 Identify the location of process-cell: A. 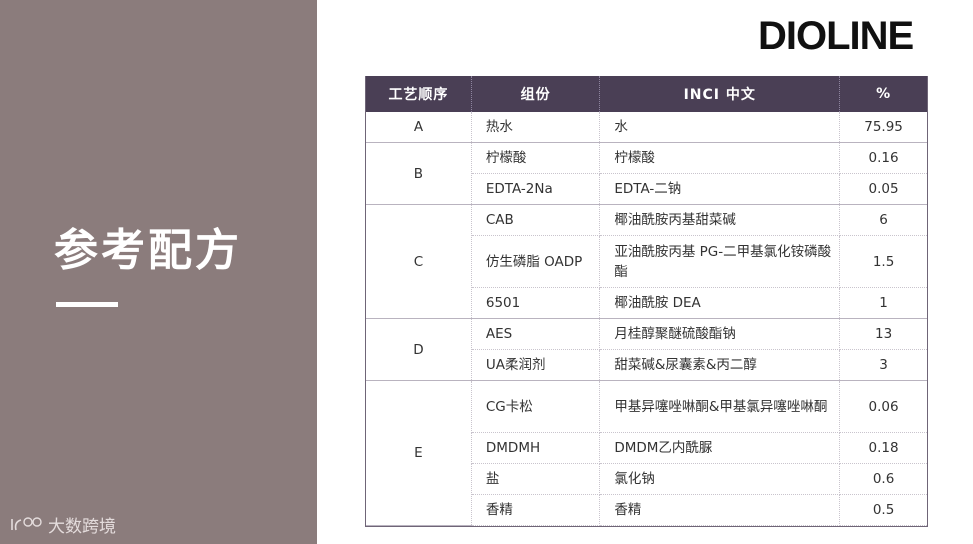
(419, 127).